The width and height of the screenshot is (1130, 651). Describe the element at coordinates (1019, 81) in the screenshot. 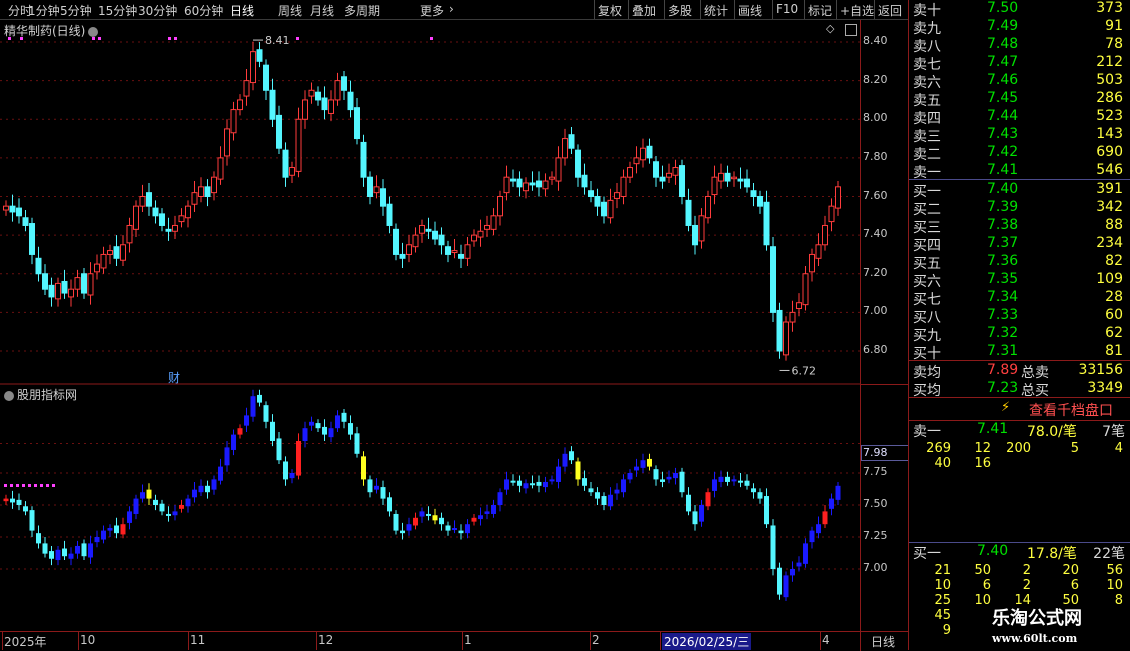

I see `ask-row: 卖六 7.46 503` at that location.